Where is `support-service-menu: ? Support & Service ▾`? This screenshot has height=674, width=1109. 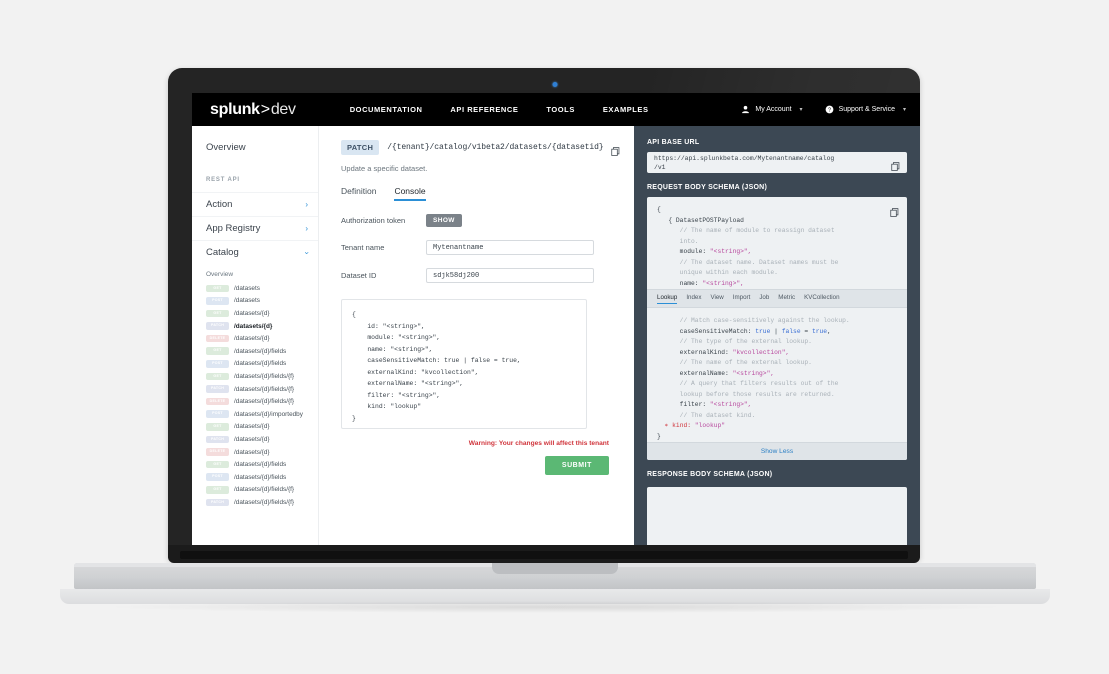
support-service-menu: ? Support & Service ▾ is located at coordinates (865, 109).